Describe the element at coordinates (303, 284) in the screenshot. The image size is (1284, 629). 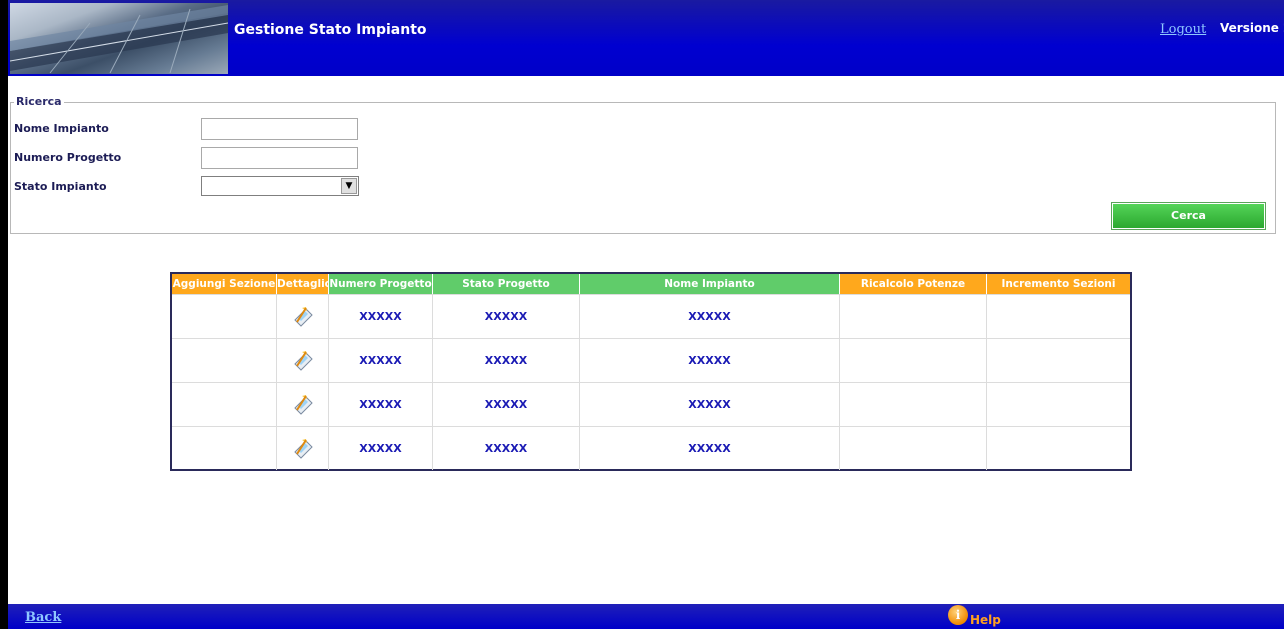
I see `col-dettaglio: Dettaglio` at that location.